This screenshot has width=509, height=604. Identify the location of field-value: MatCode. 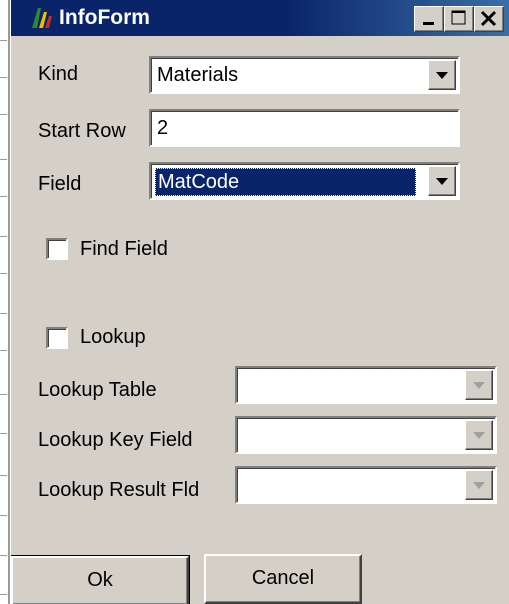
(285, 182).